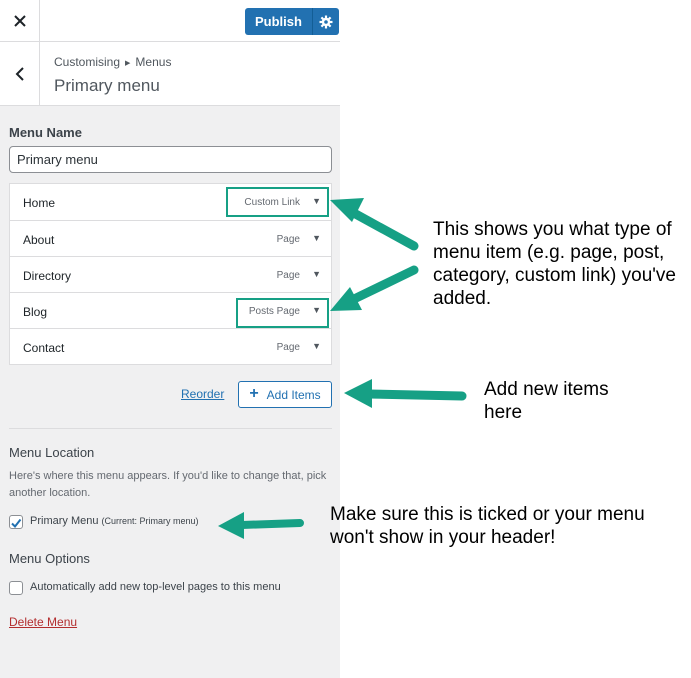  I want to click on arrow-to-blog-type, so click(374, 288).